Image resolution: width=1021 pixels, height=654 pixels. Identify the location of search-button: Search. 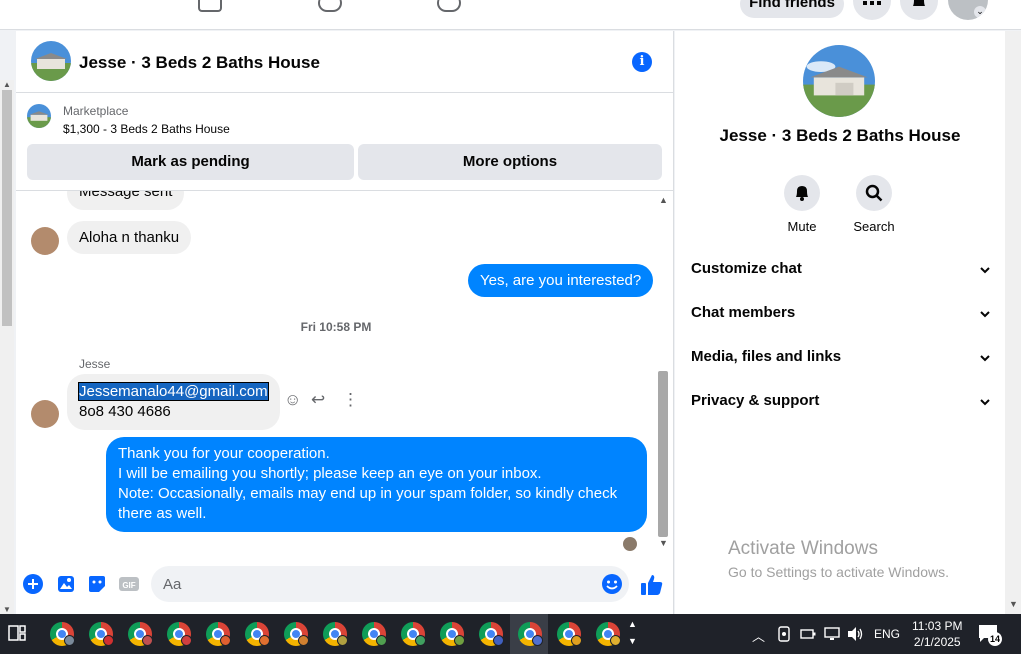
(874, 204).